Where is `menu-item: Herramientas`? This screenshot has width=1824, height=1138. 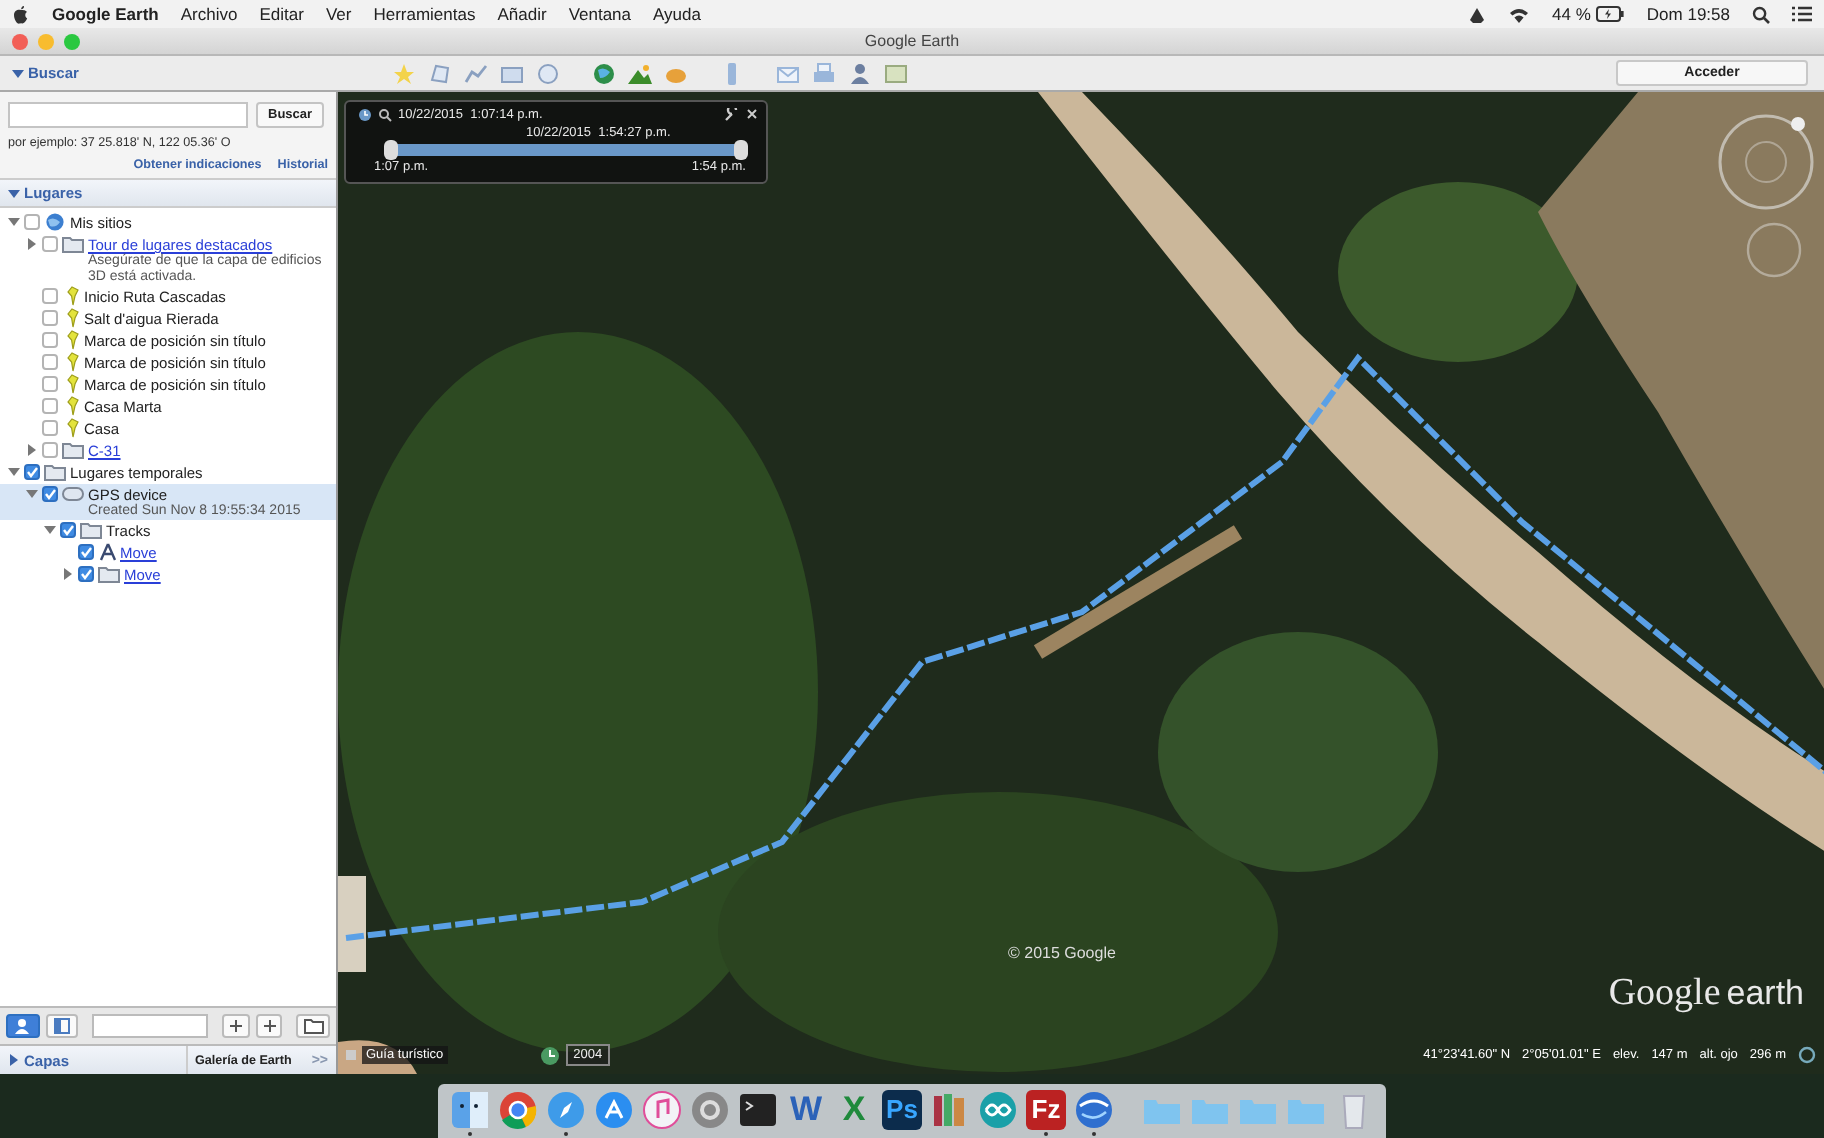
menu-item: Herramientas is located at coordinates (424, 14).